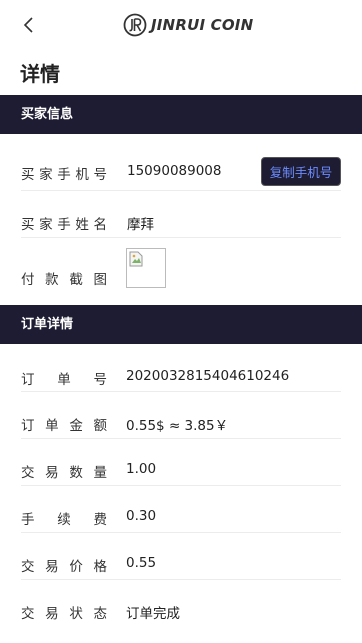 This screenshot has height=643, width=362. Describe the element at coordinates (100, 520) in the screenshot. I see `label-char: 费` at that location.